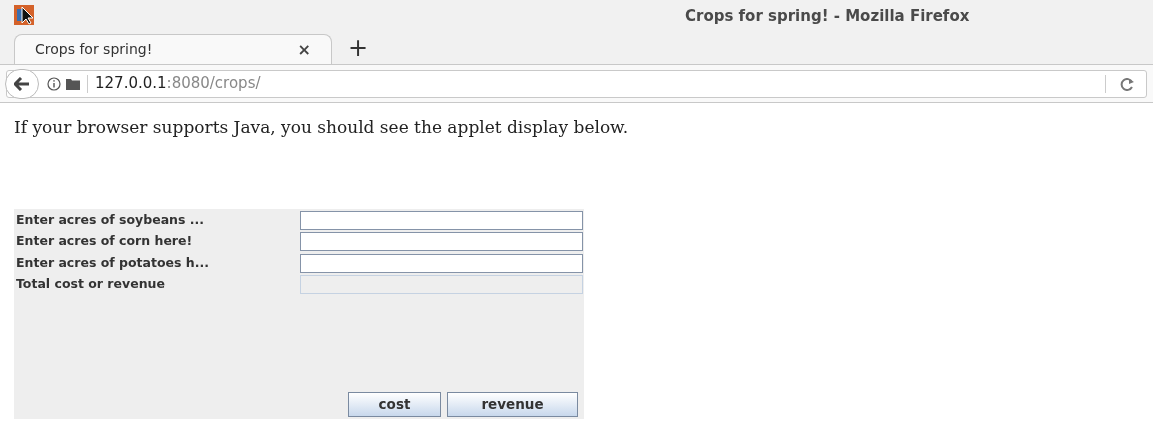 This screenshot has width=1153, height=421. I want to click on field-label: Enter acres of corn here!, so click(104, 241).